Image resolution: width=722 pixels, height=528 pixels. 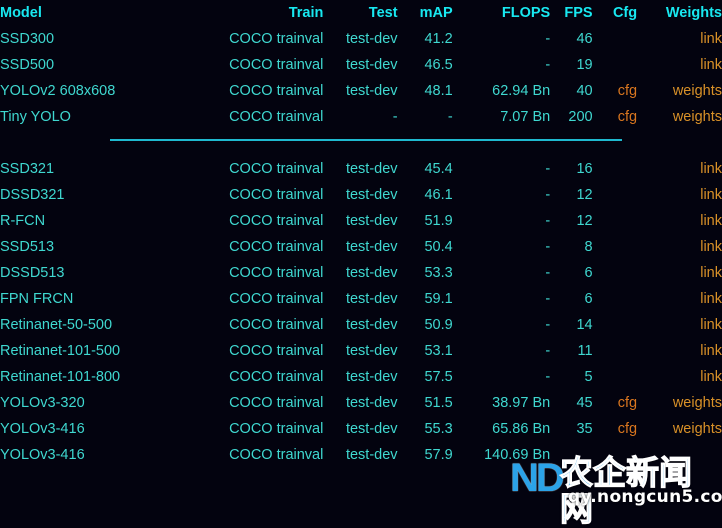 What do you see at coordinates (521, 429) in the screenshot?
I see `cell-flops: 65.86 Bn` at bounding box center [521, 429].